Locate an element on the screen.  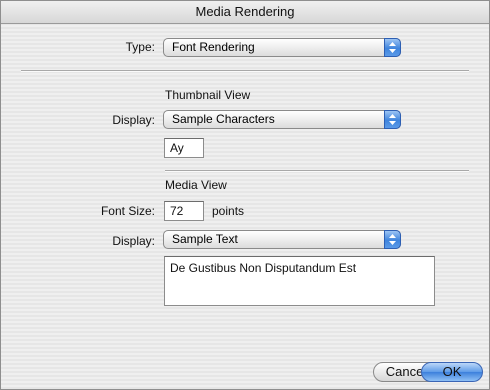
window-title: Media Rendering is located at coordinates (245, 12).